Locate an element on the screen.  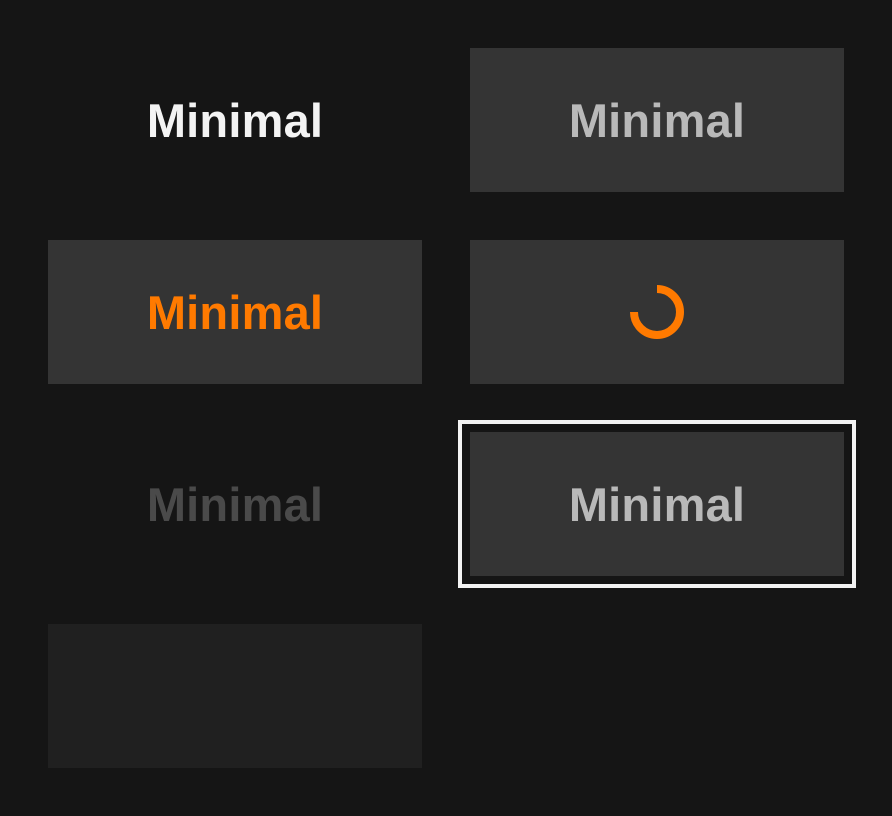
minimal-button-disabled: Minimal is located at coordinates (235, 504).